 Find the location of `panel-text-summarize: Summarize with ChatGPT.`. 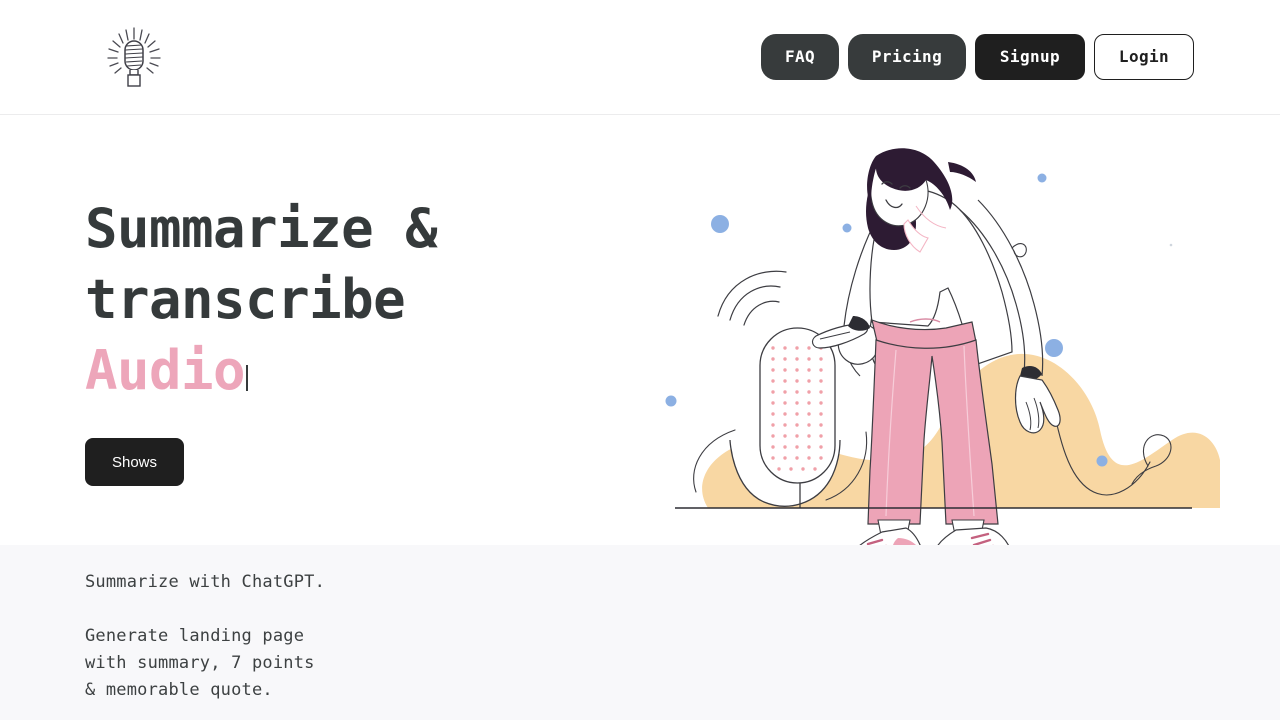

panel-text-summarize: Summarize with ChatGPT. is located at coordinates (205, 582).